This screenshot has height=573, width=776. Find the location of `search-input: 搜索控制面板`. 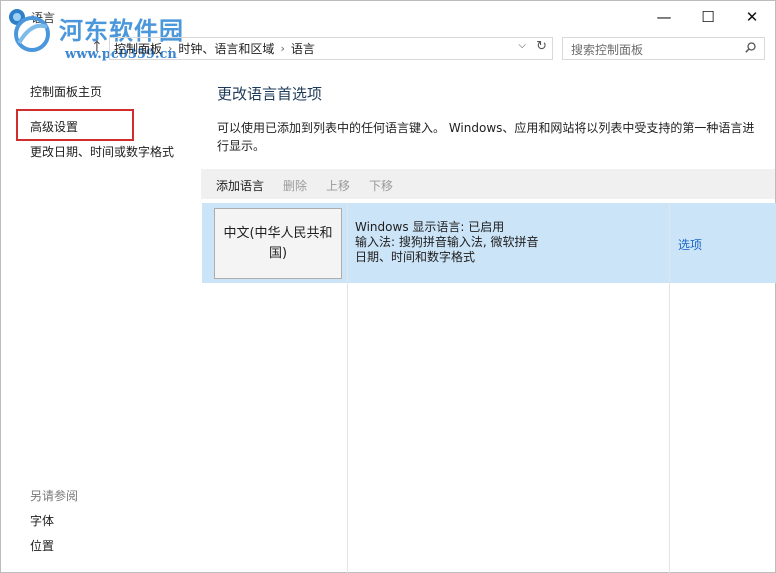

search-input: 搜索控制面板 is located at coordinates (663, 48).